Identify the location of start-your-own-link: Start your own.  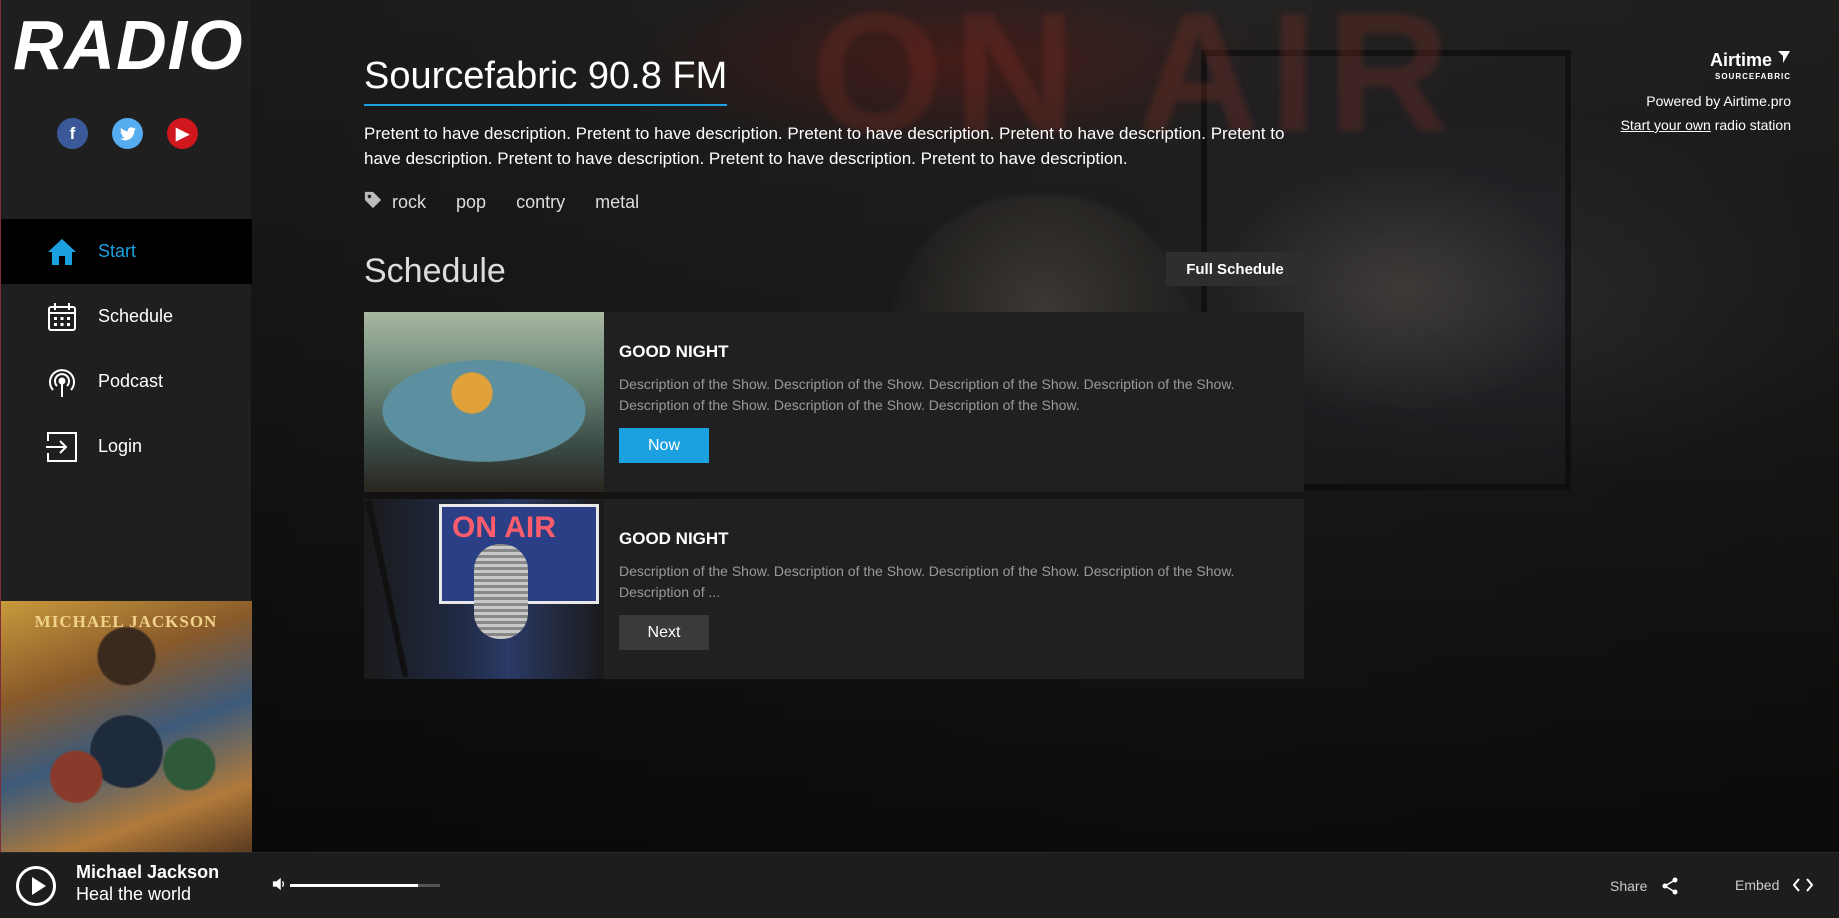
(1666, 125).